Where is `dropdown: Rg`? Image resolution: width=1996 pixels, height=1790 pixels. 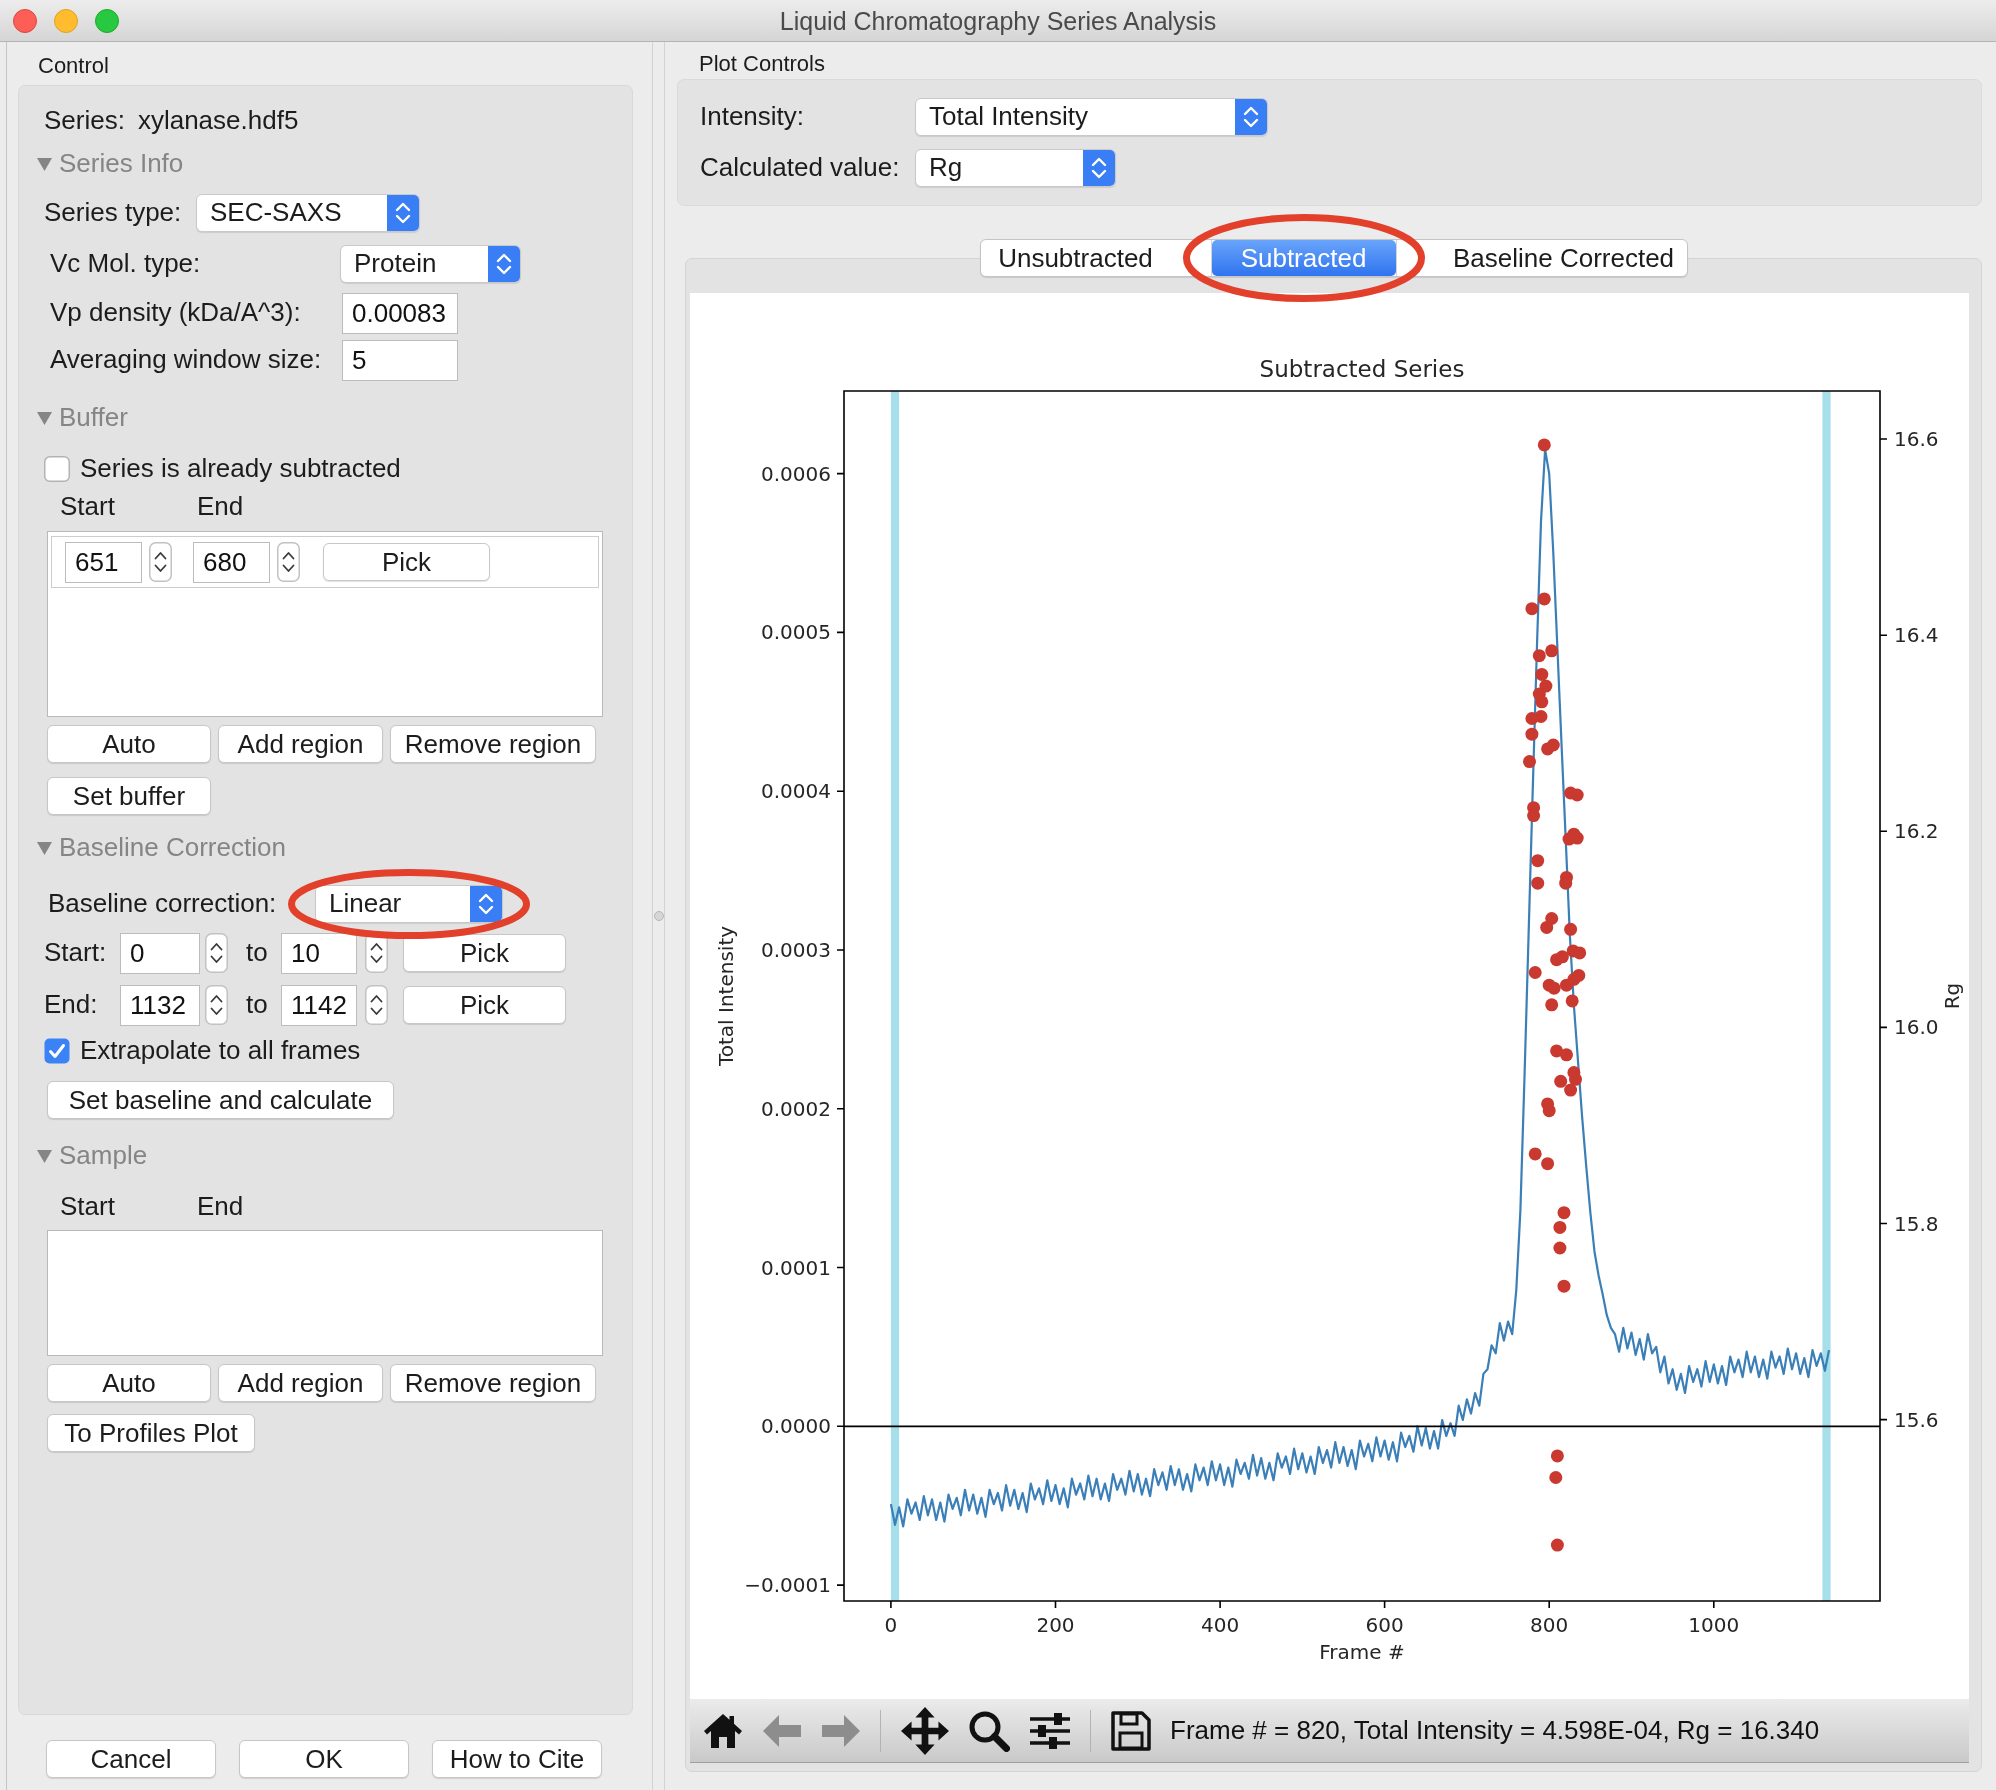 dropdown: Rg is located at coordinates (1015, 168).